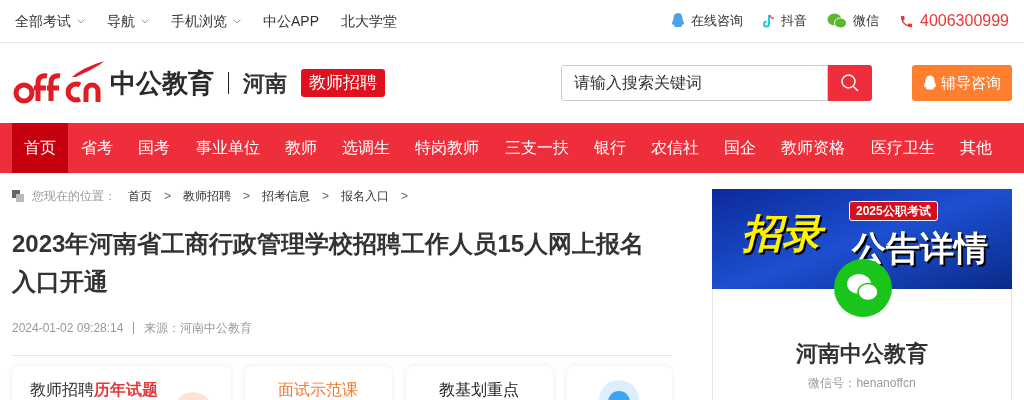  I want to click on nav-tab: 其他, so click(975, 148).